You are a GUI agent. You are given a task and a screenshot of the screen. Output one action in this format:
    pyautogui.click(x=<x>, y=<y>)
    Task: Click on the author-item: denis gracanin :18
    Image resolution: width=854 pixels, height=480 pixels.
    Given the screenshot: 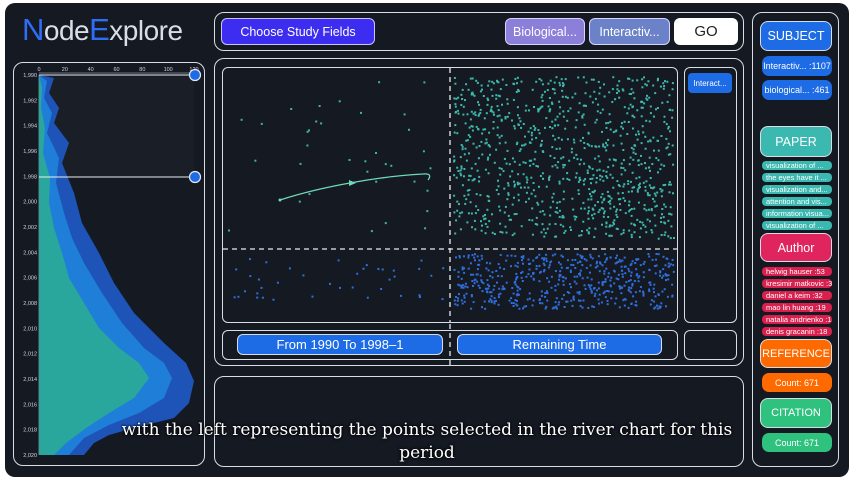 What is the action you would take?
    pyautogui.click(x=797, y=331)
    